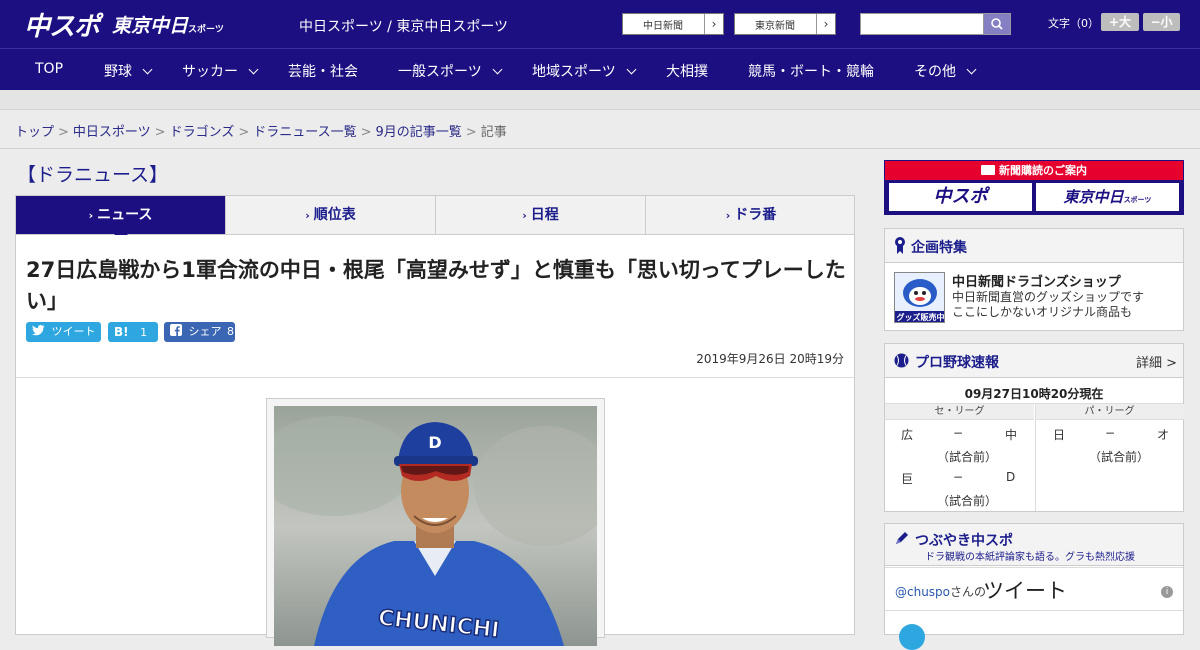  I want to click on article-photo-frame: D CHUNICHI, so click(435, 522).